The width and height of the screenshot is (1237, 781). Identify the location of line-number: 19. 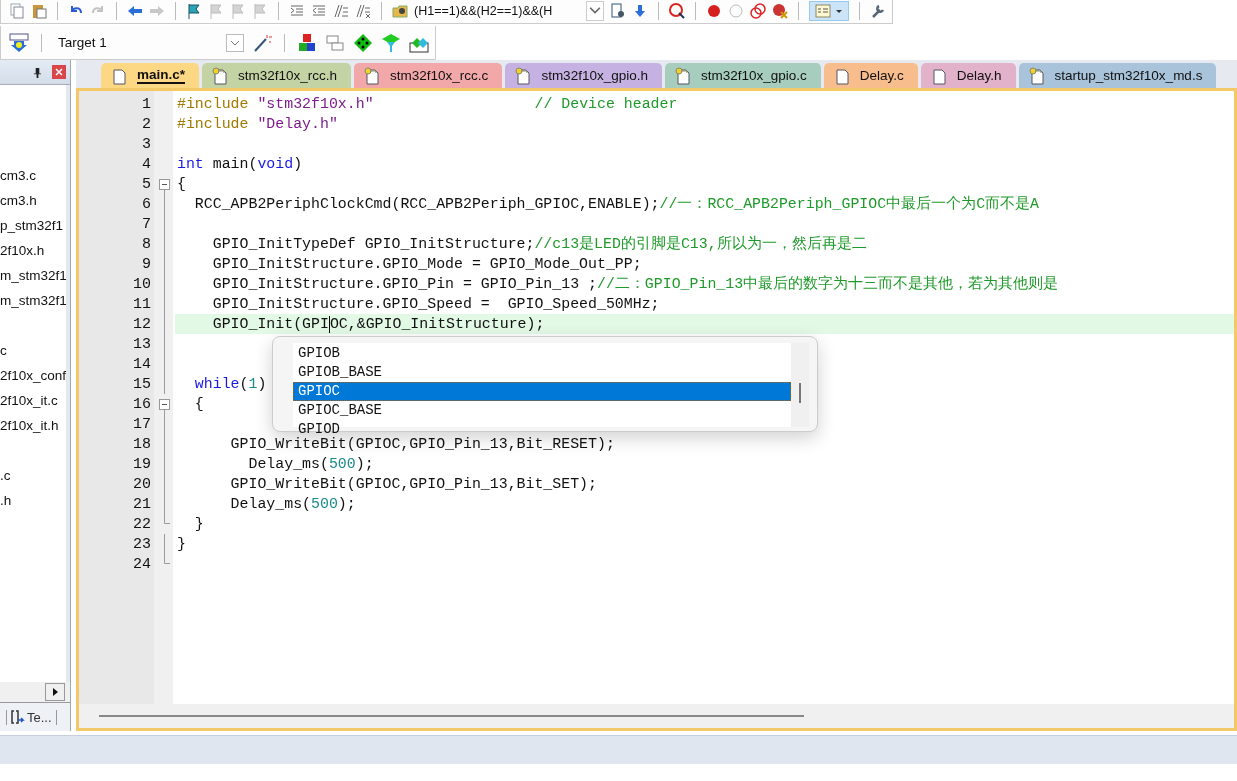
(142, 464).